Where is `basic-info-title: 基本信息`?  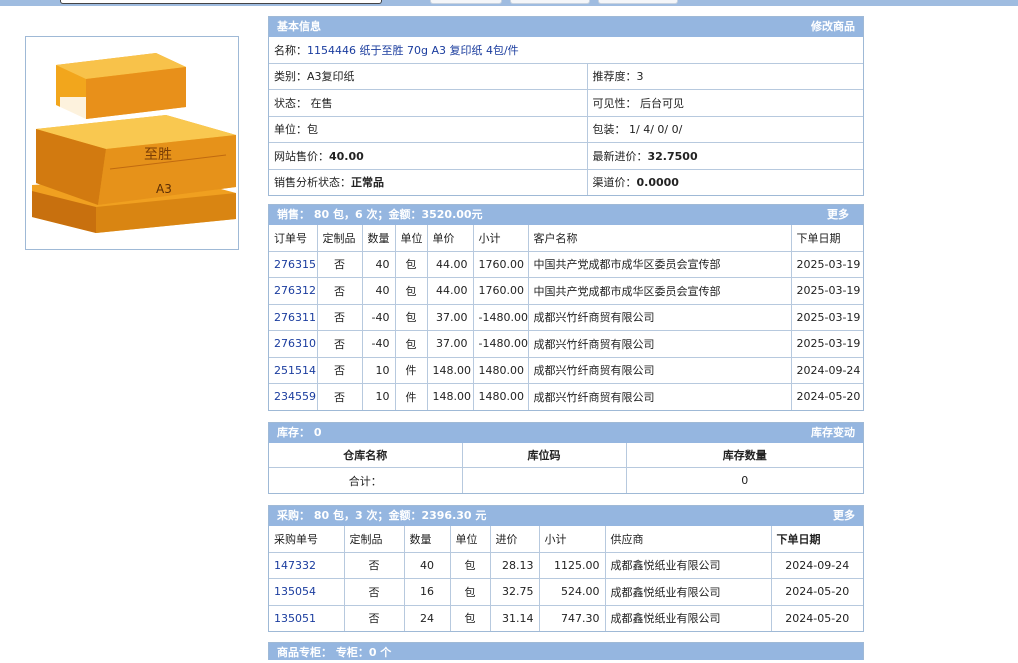 basic-info-title: 基本信息 is located at coordinates (299, 26).